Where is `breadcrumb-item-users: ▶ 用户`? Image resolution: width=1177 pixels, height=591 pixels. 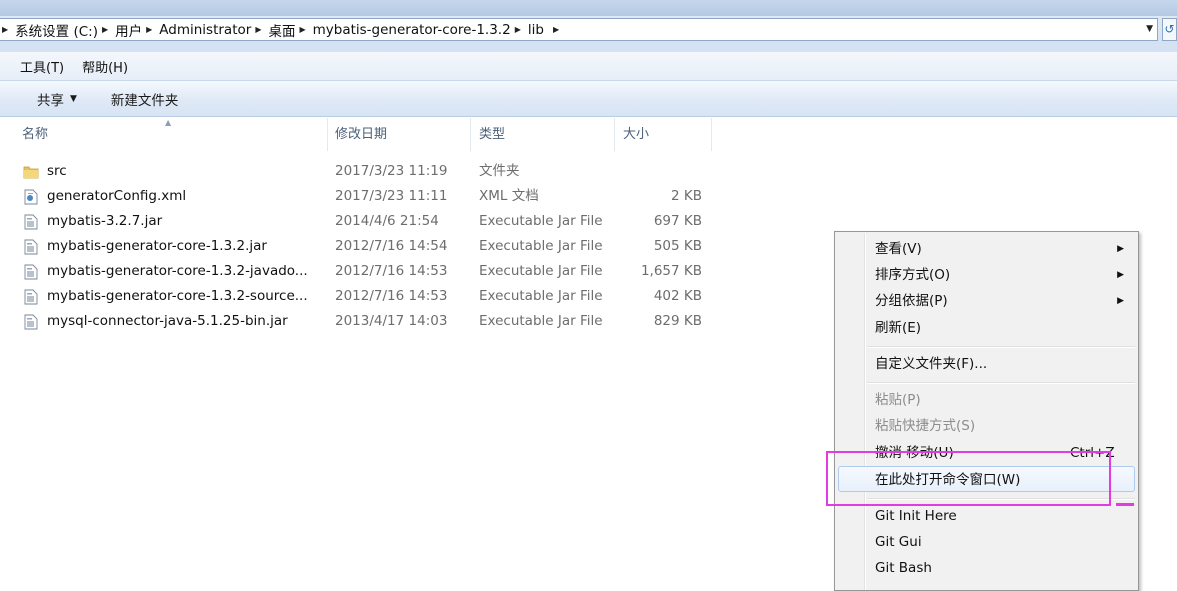 breadcrumb-item-users: ▶ 用户 is located at coordinates (120, 29).